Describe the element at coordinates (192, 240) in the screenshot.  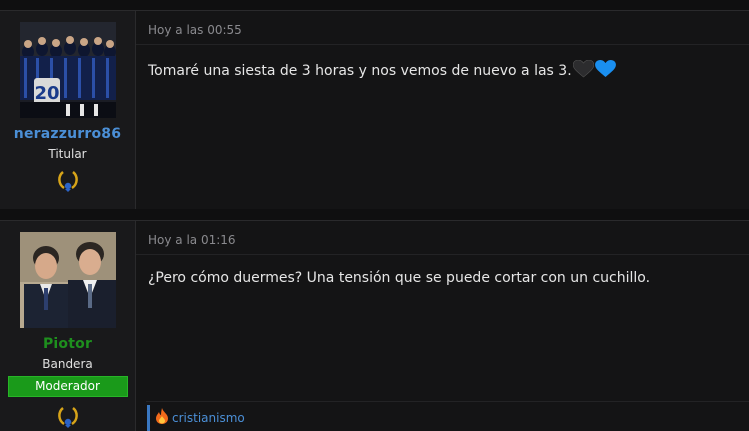
I see `post-date: Hoy a la 01:16` at that location.